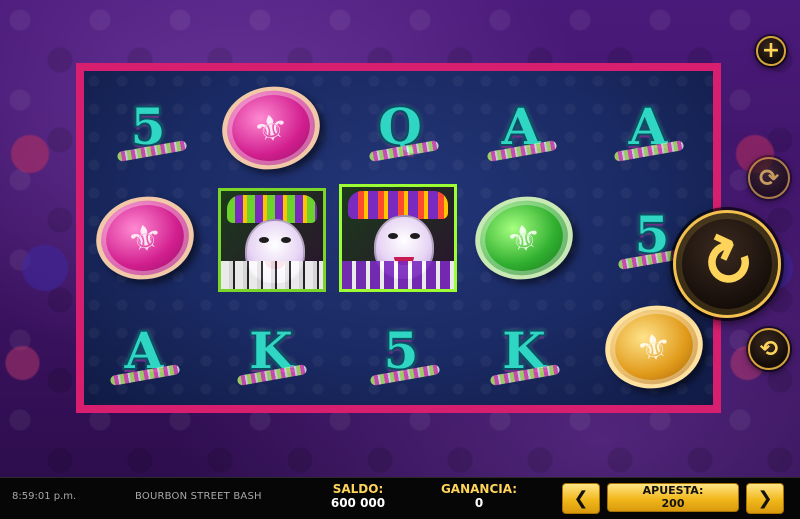  I want to click on balance-display: SALDO: 600 000, so click(358, 496).